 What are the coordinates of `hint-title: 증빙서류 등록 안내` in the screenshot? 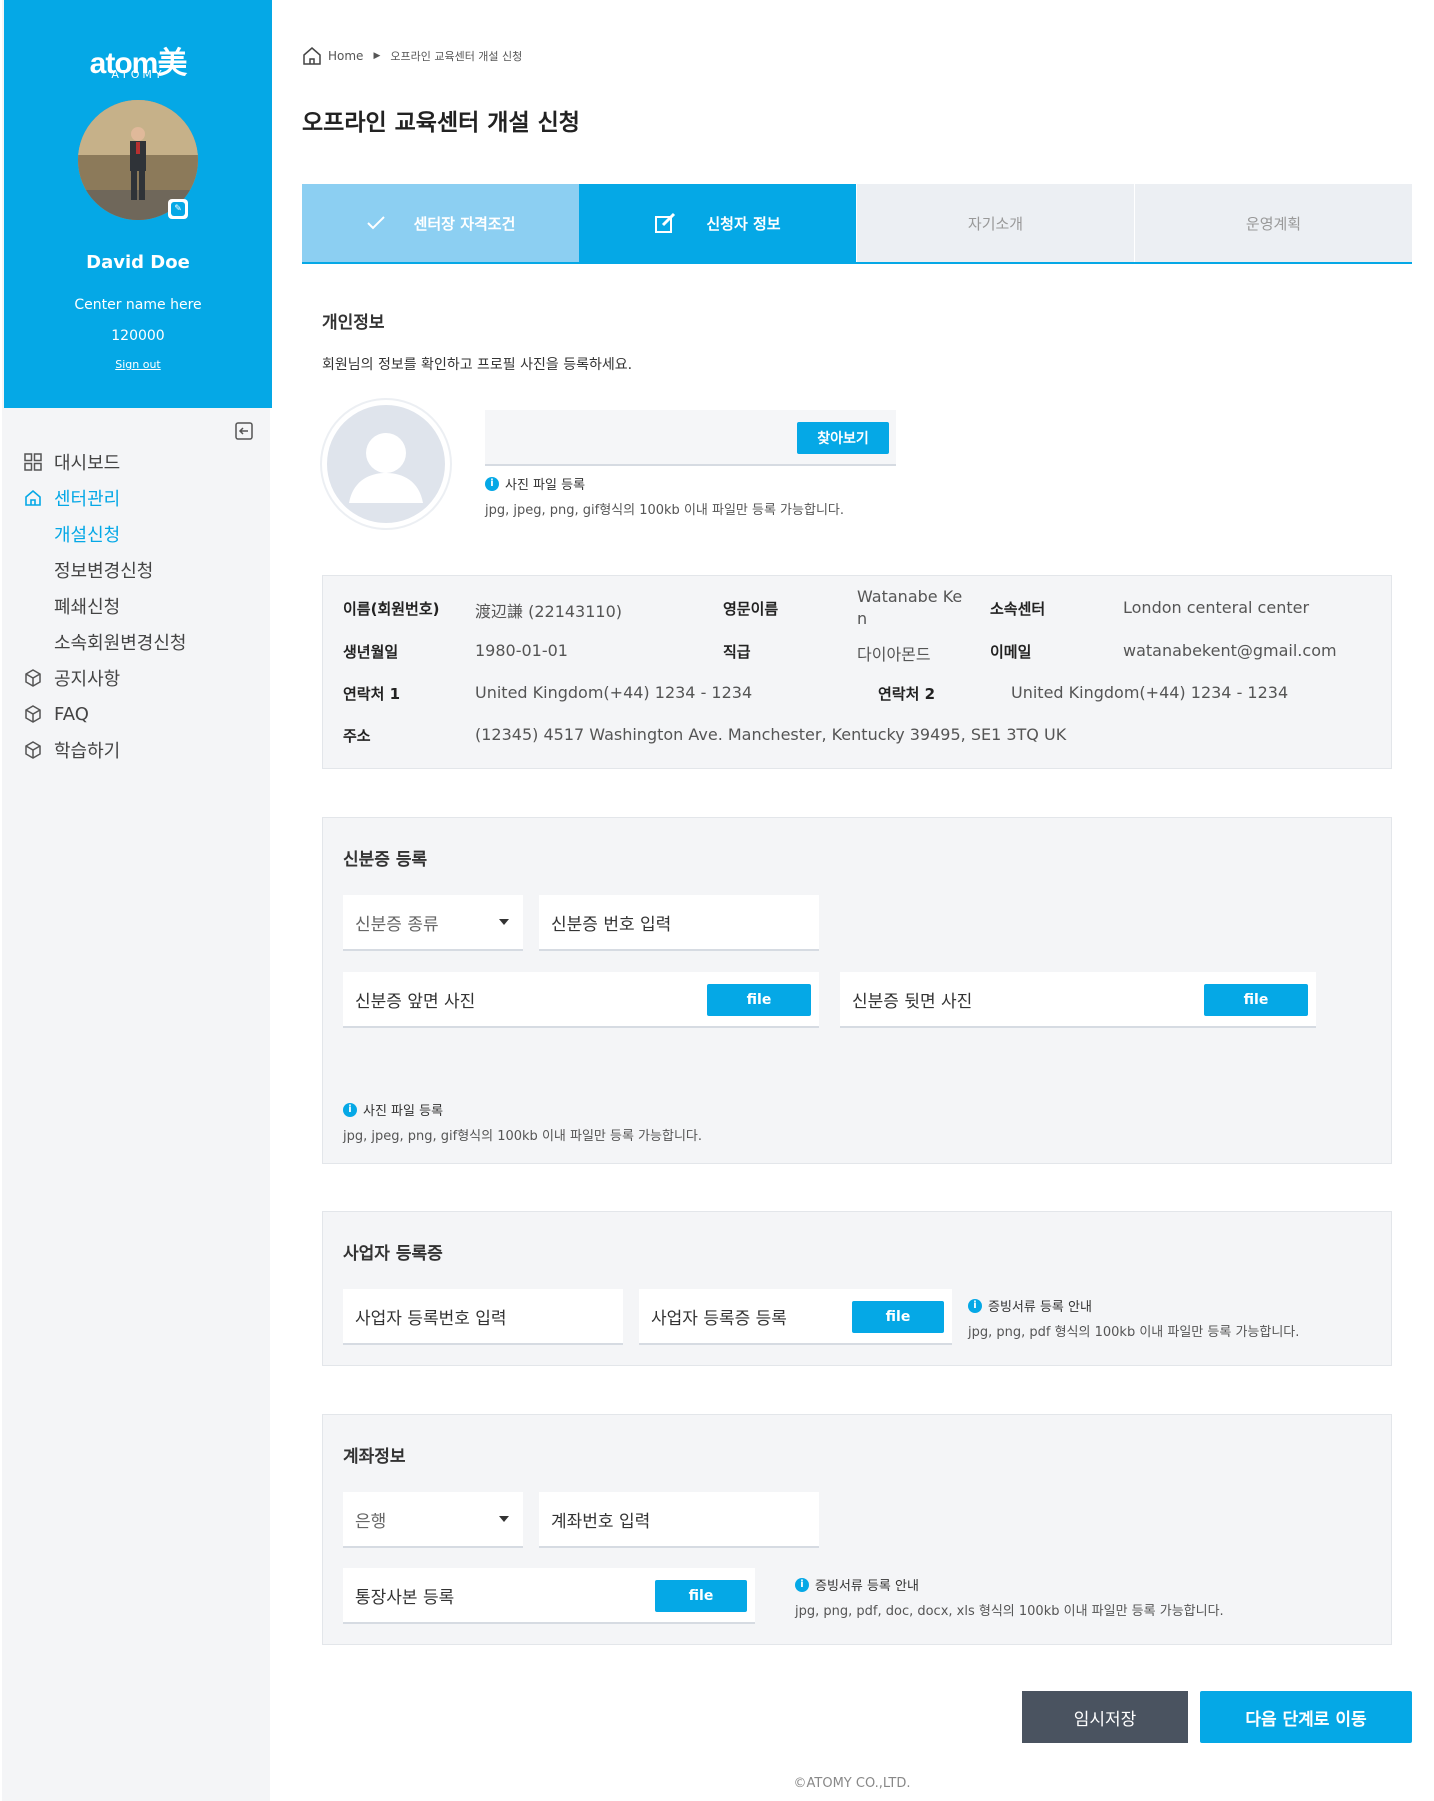 It's located at (867, 1586).